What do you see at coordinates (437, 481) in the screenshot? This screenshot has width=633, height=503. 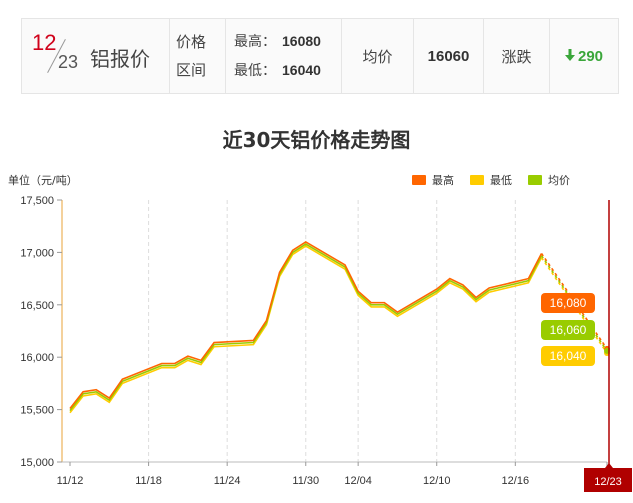 I see `x-tick-label: 12/10` at bounding box center [437, 481].